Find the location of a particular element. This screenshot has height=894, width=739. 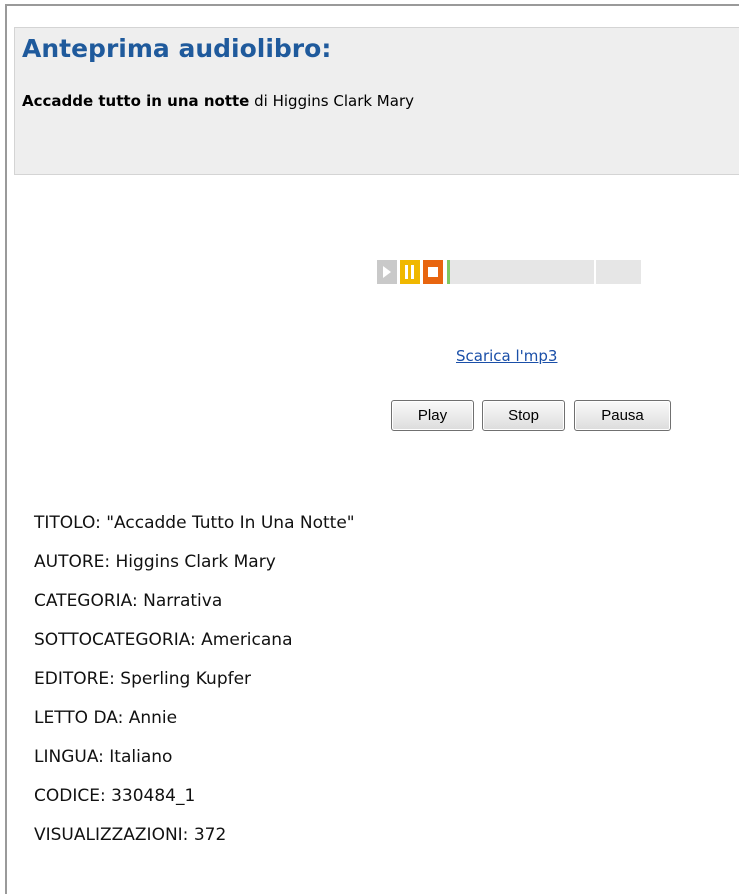

book-title: Accadde tutto in una notte is located at coordinates (136, 101).